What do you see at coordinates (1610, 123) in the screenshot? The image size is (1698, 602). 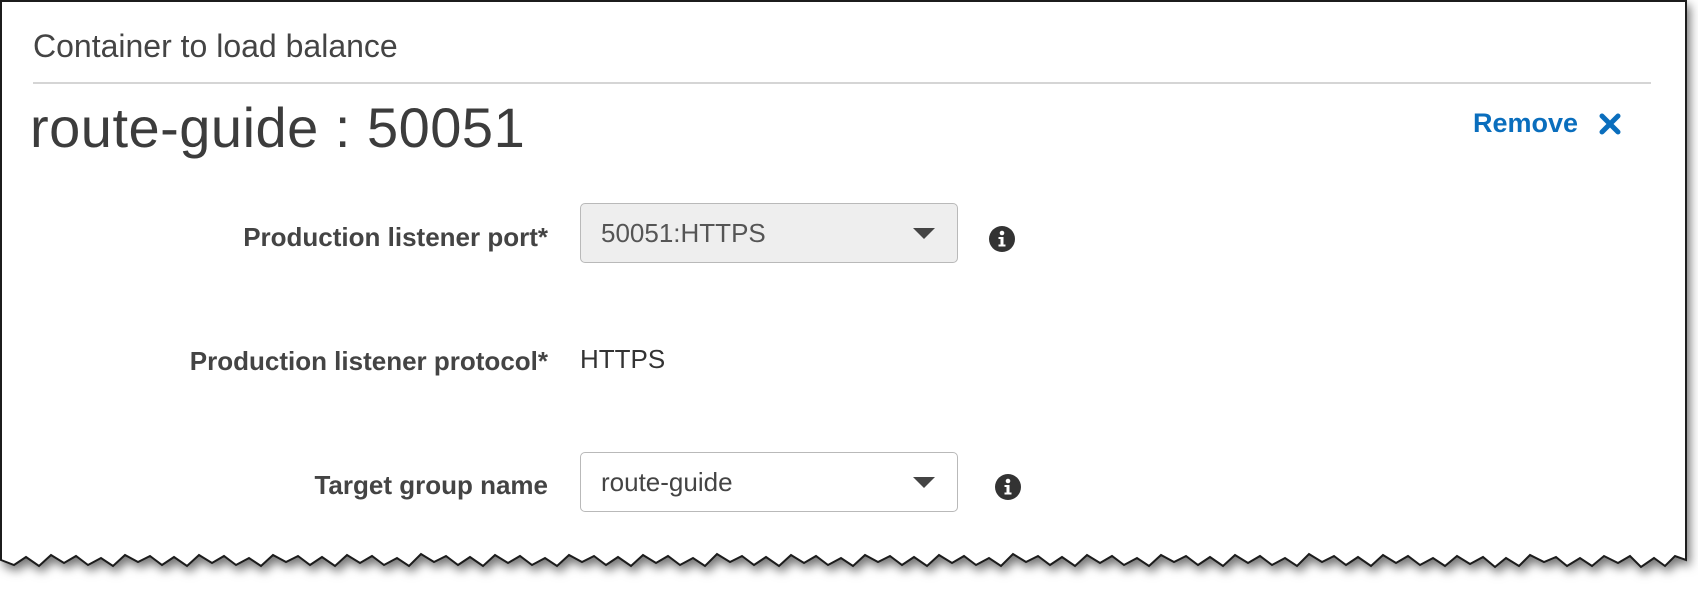 I see `close-icon` at bounding box center [1610, 123].